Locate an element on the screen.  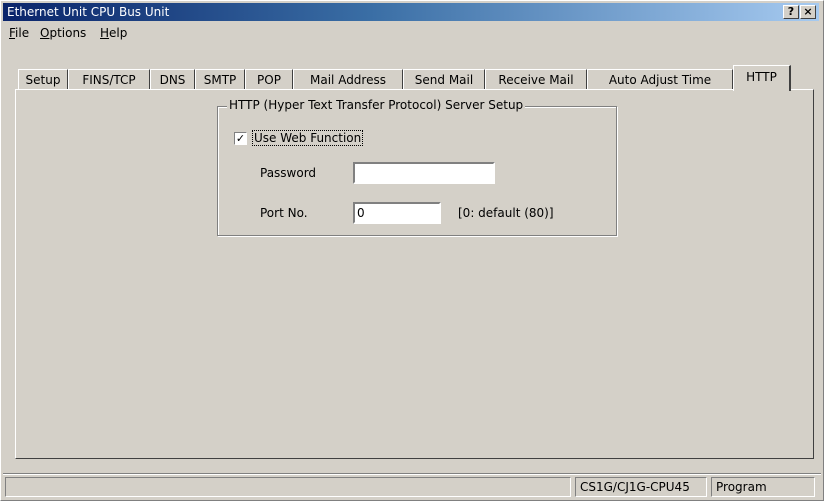
close-button: × is located at coordinates (808, 12).